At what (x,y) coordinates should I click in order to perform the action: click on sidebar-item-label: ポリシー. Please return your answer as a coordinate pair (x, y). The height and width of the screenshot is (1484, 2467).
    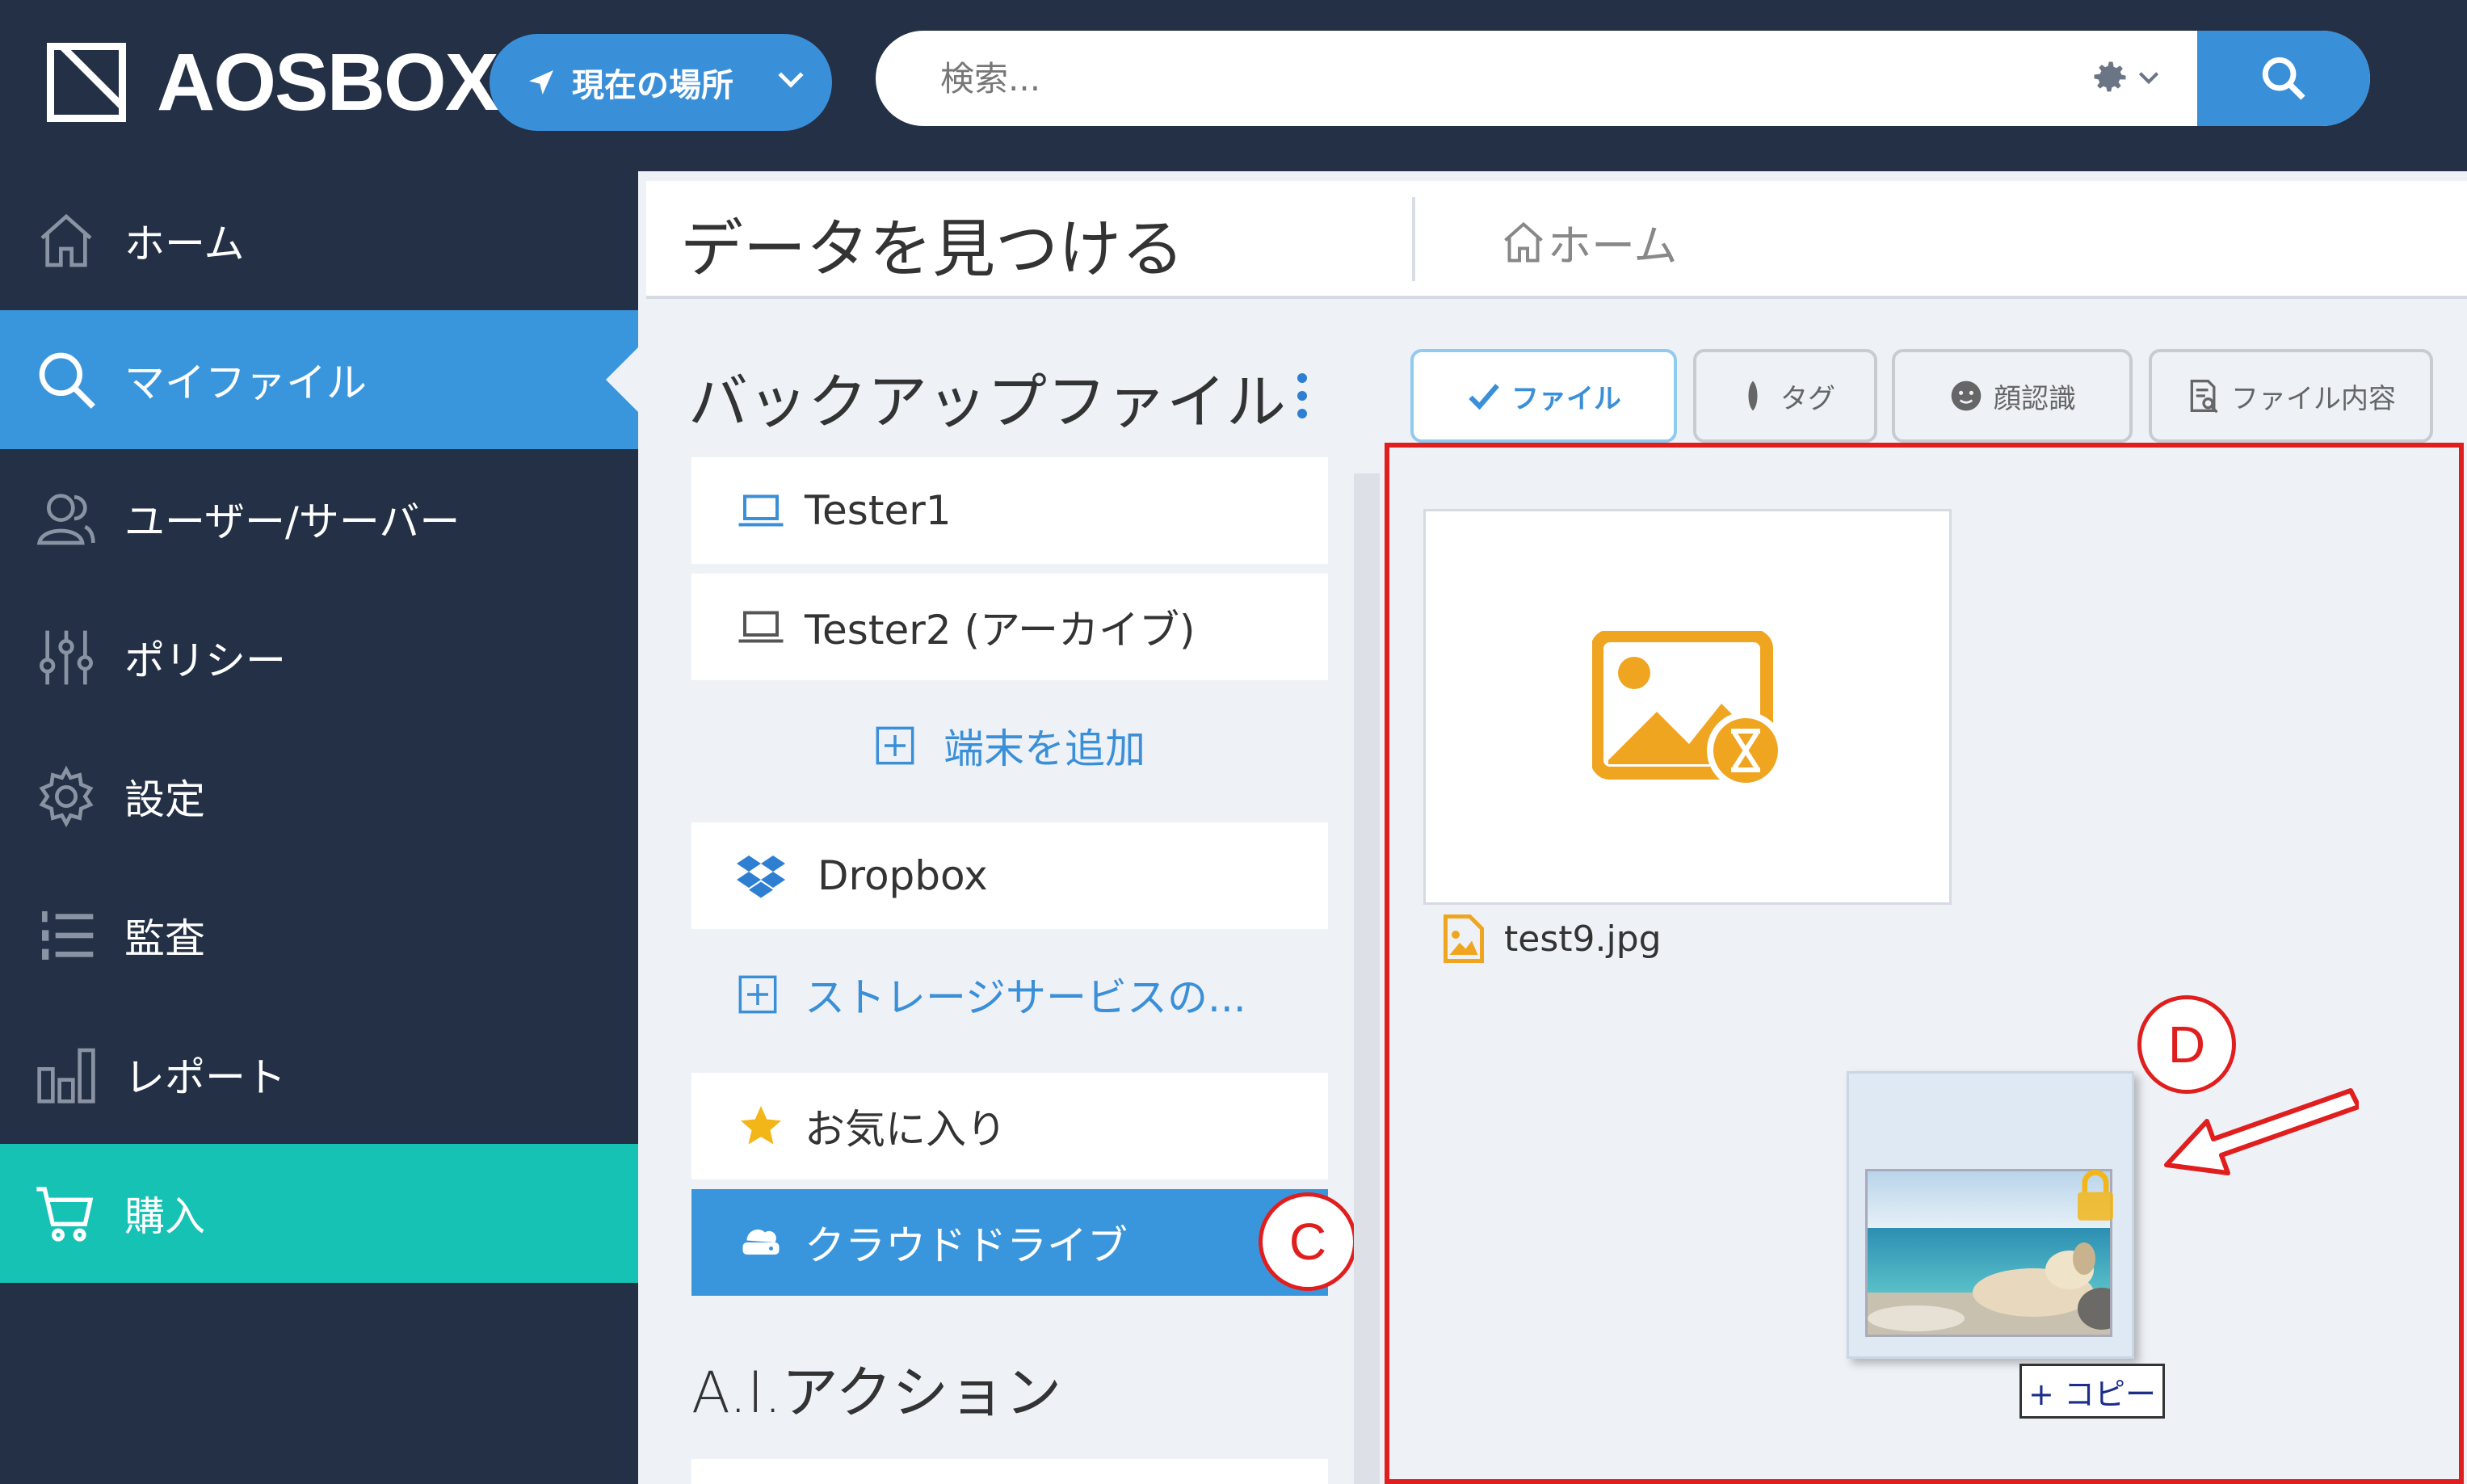
    Looking at the image, I should click on (205, 660).